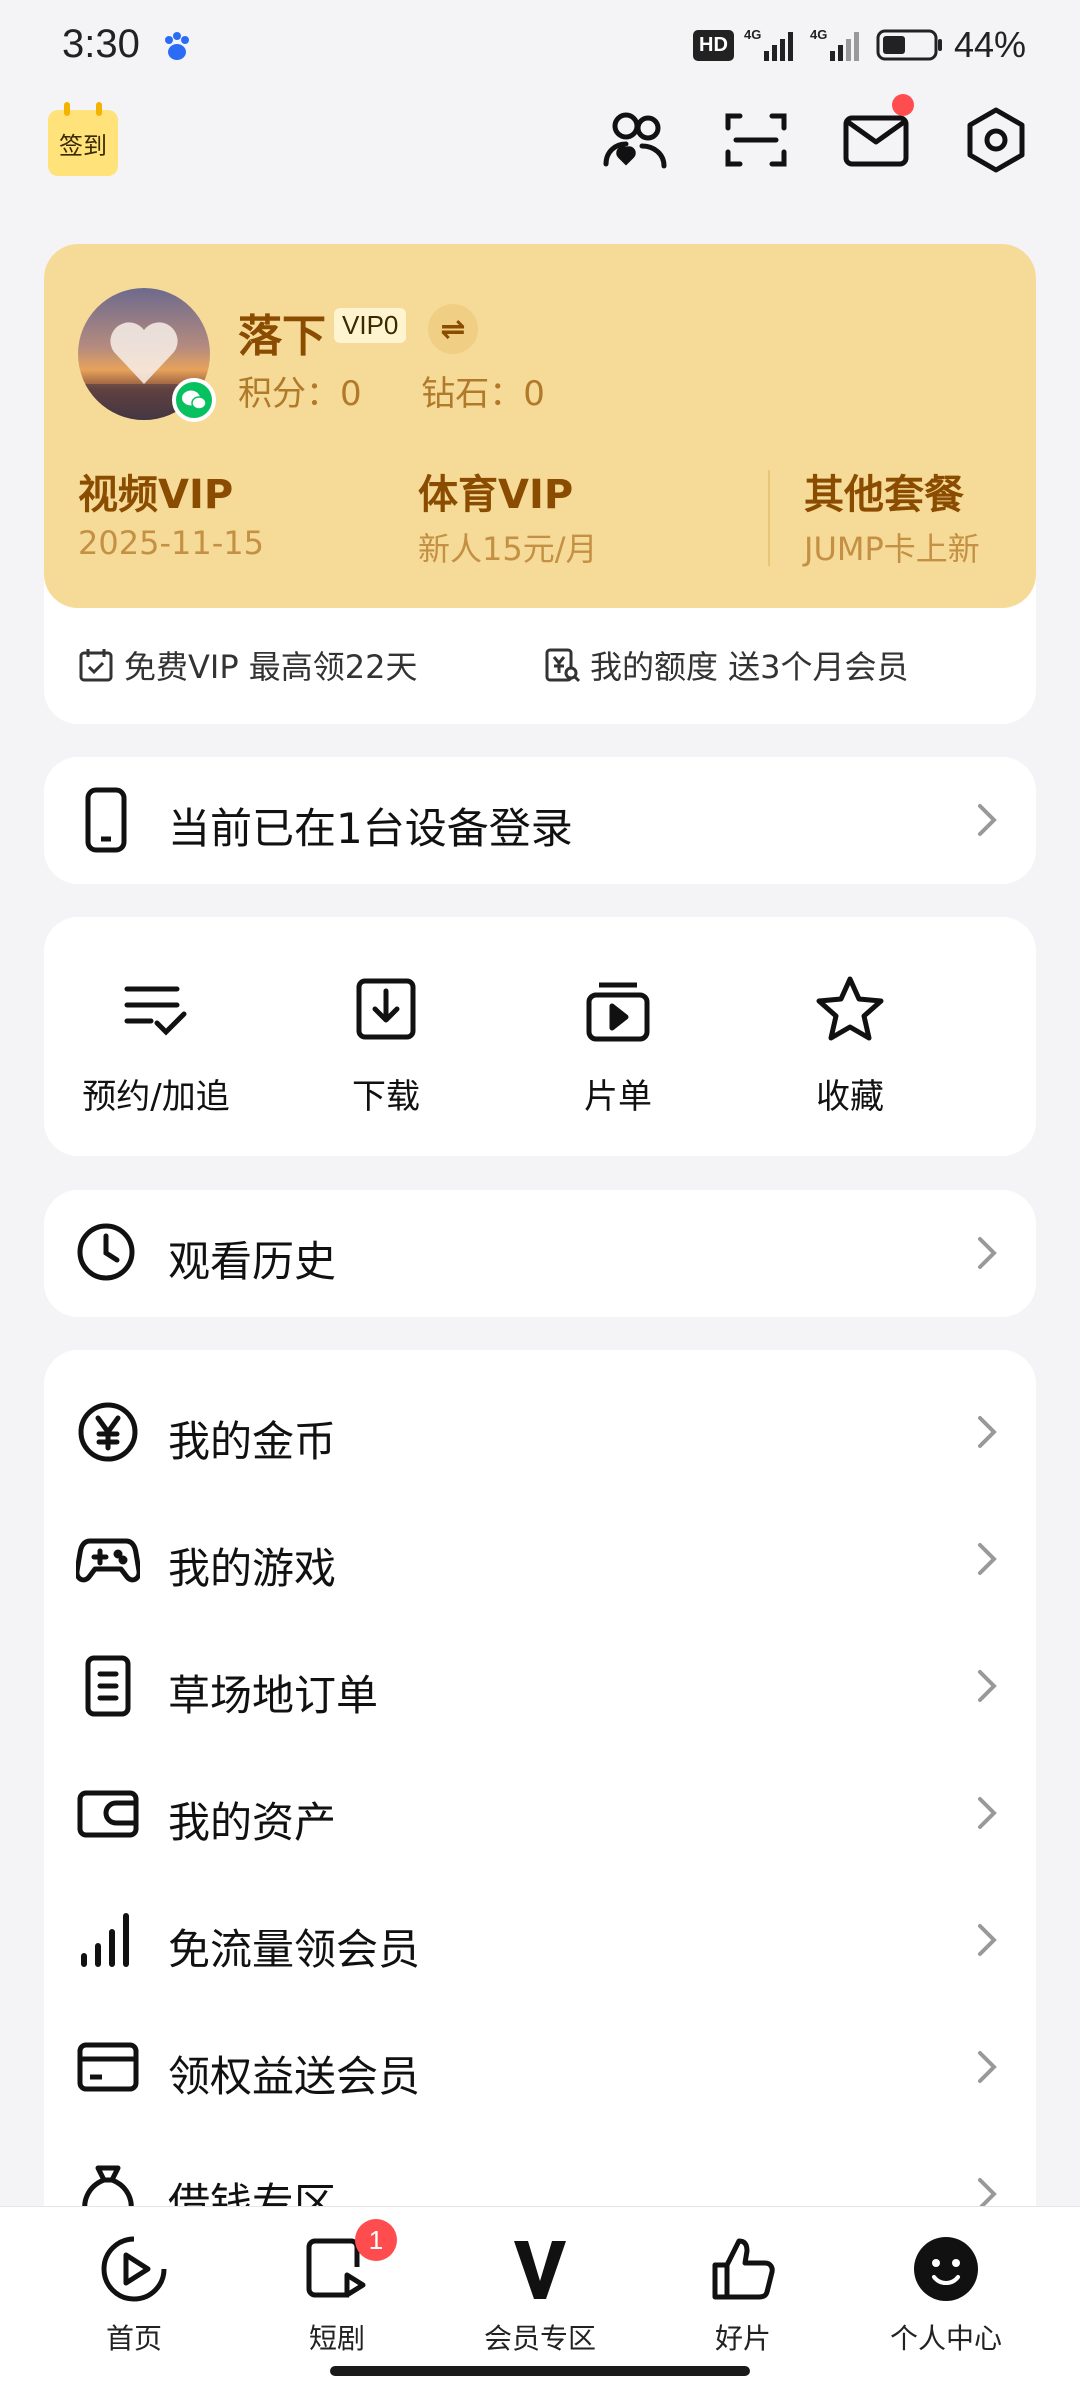 This screenshot has height=2400, width=1080. I want to click on nav-vip-zone: 会员专区, so click(540, 2295).